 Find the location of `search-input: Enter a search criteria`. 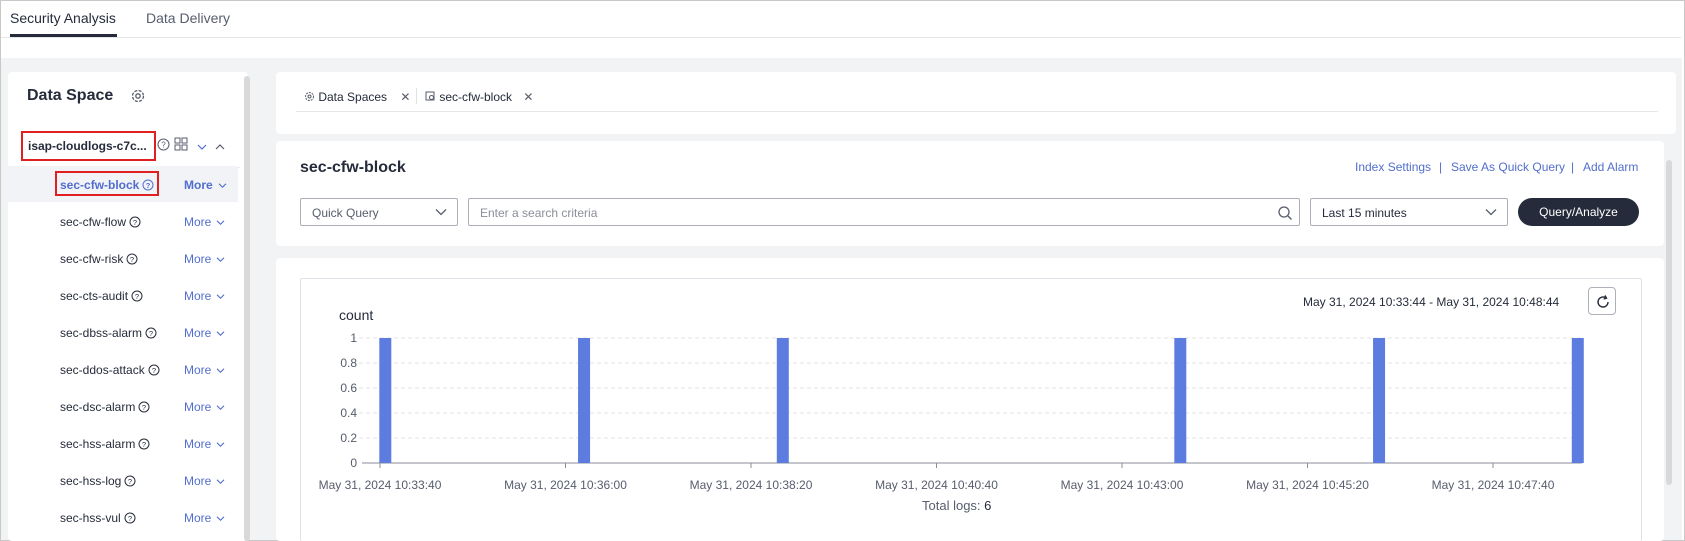

search-input: Enter a search criteria is located at coordinates (884, 212).